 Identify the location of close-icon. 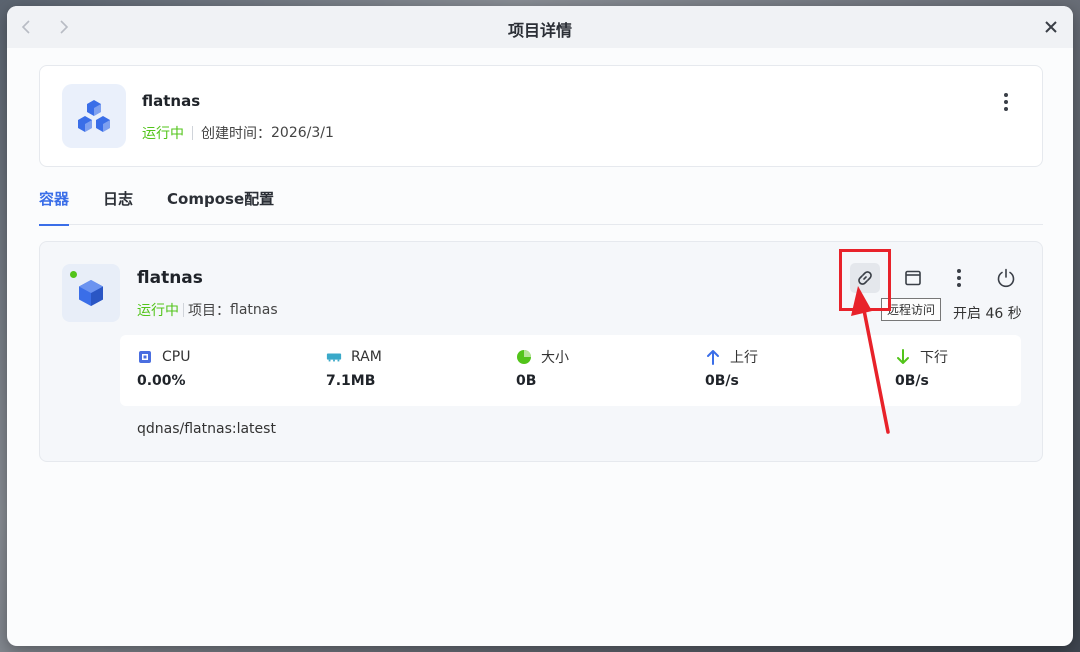
(1051, 27).